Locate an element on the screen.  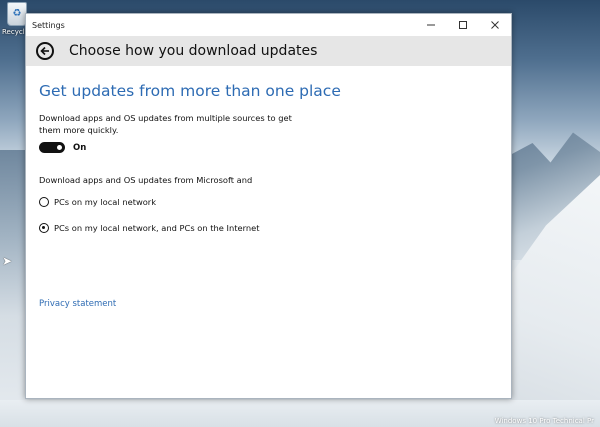
page-header: Choose how you download updates is located at coordinates (268, 51).